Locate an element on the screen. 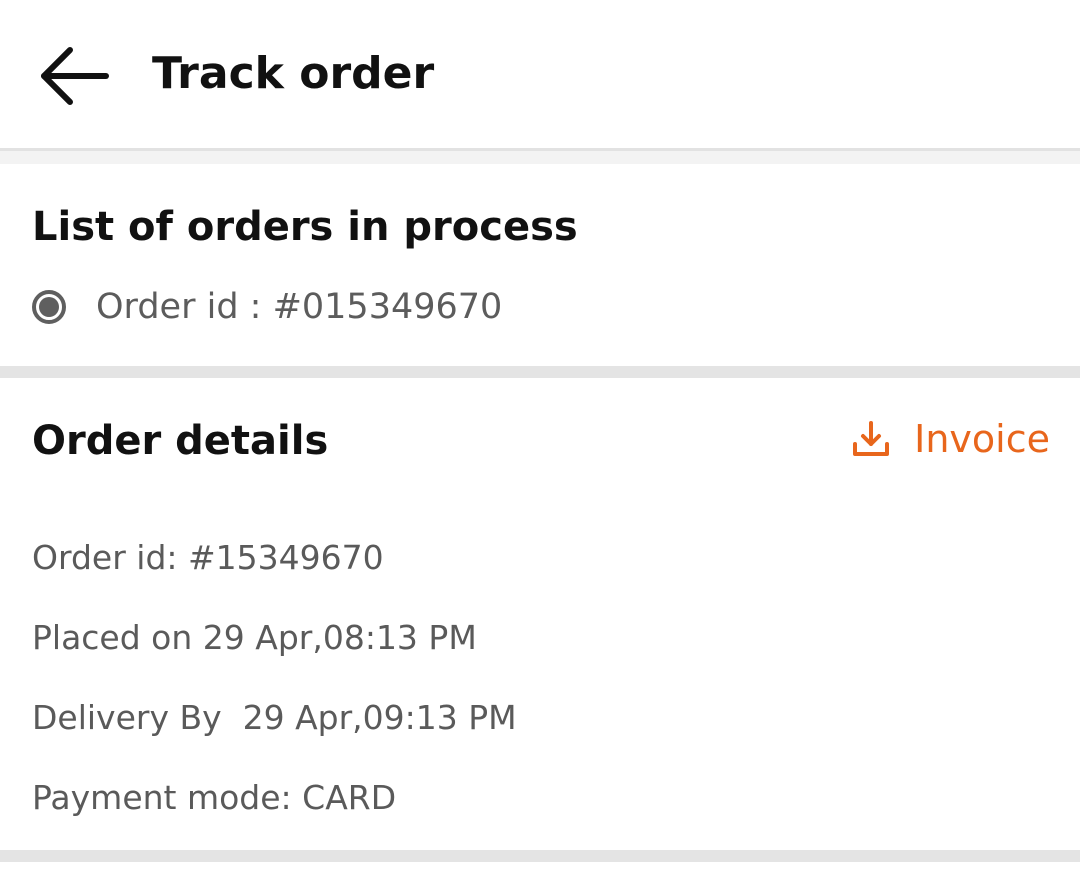 This screenshot has height=874, width=1080. order-details-title: Order details is located at coordinates (180, 441).